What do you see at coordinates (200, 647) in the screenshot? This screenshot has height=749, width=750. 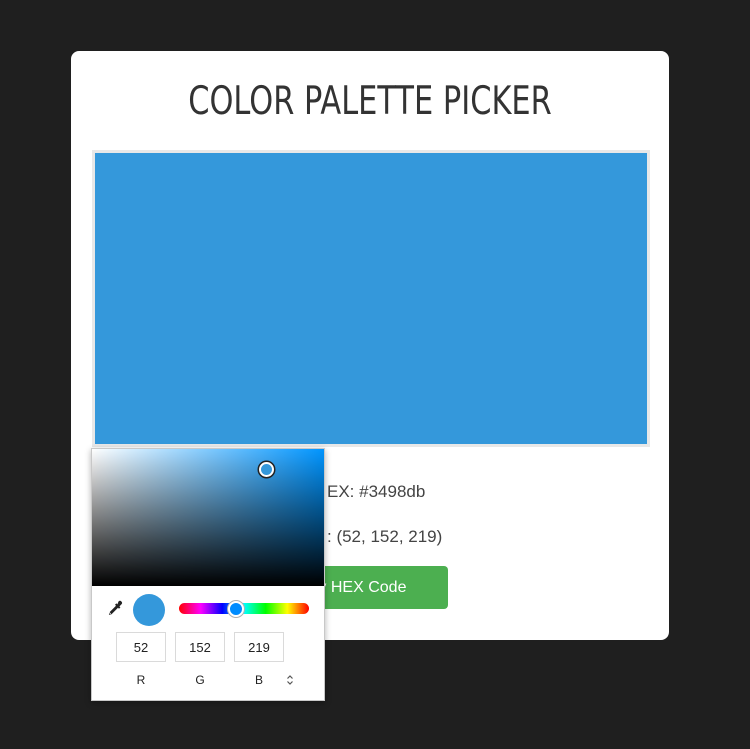 I see `green-input` at bounding box center [200, 647].